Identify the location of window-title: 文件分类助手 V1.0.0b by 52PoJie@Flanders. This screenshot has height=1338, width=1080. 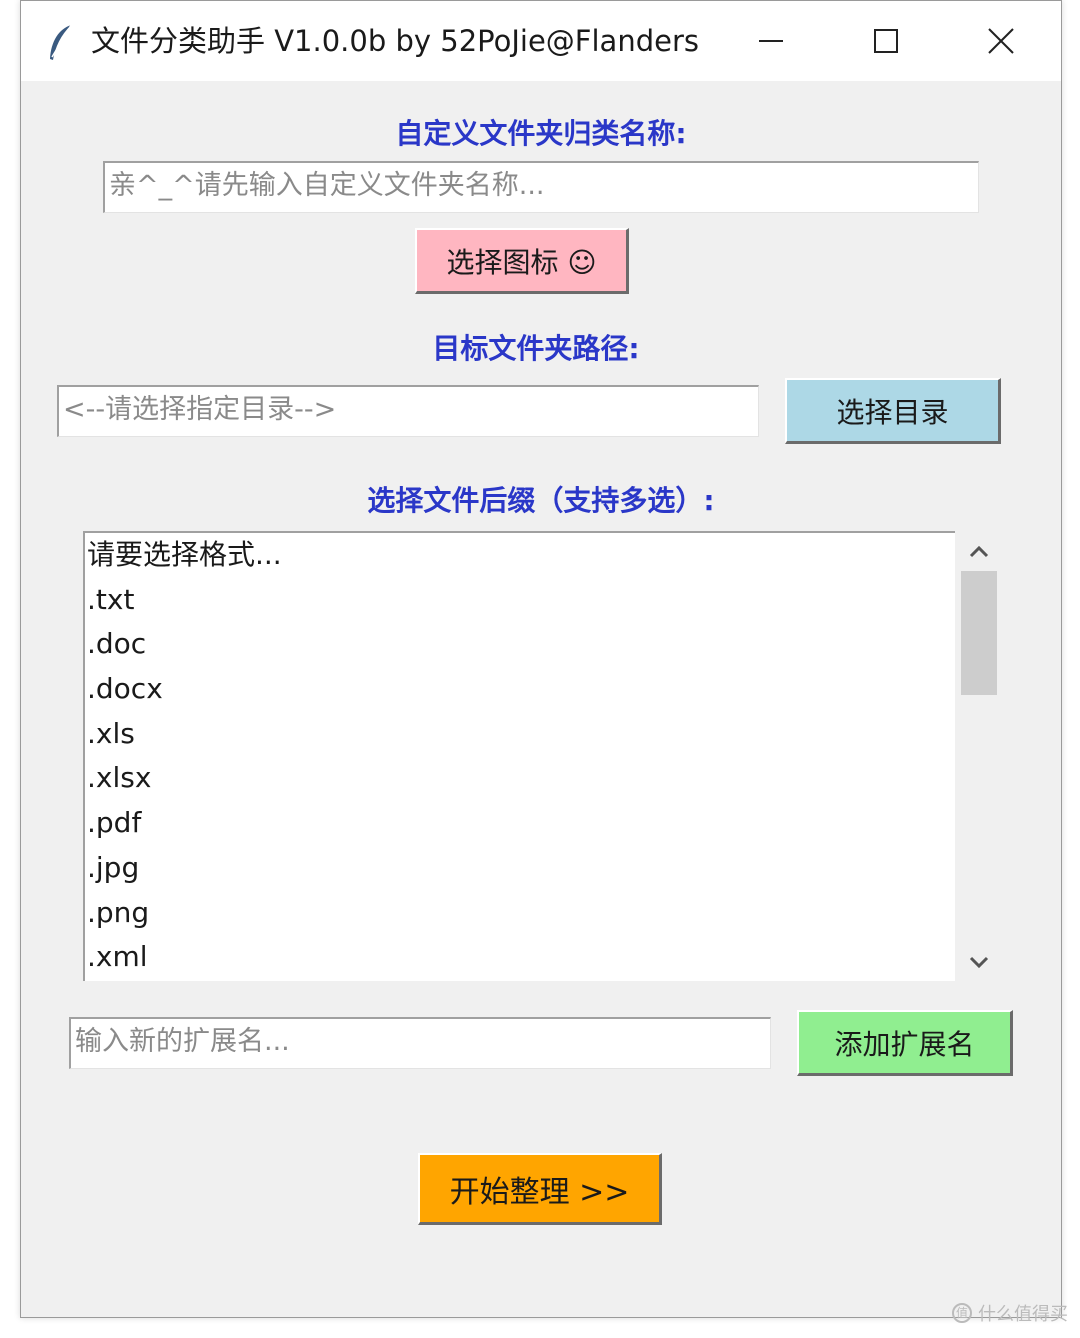
(395, 41).